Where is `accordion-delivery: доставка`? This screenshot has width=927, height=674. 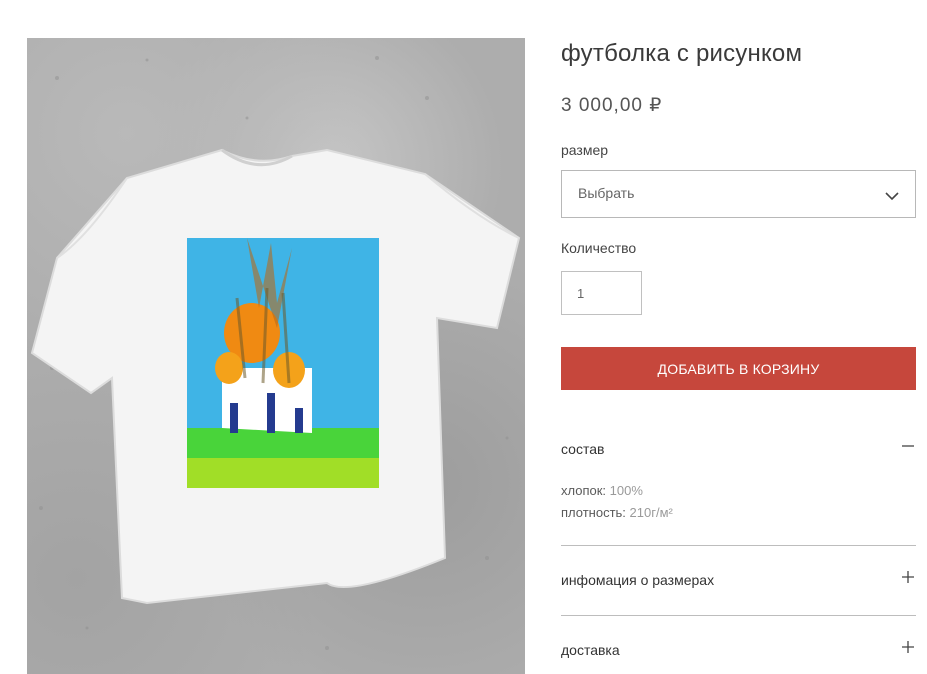 accordion-delivery: доставка is located at coordinates (738, 650).